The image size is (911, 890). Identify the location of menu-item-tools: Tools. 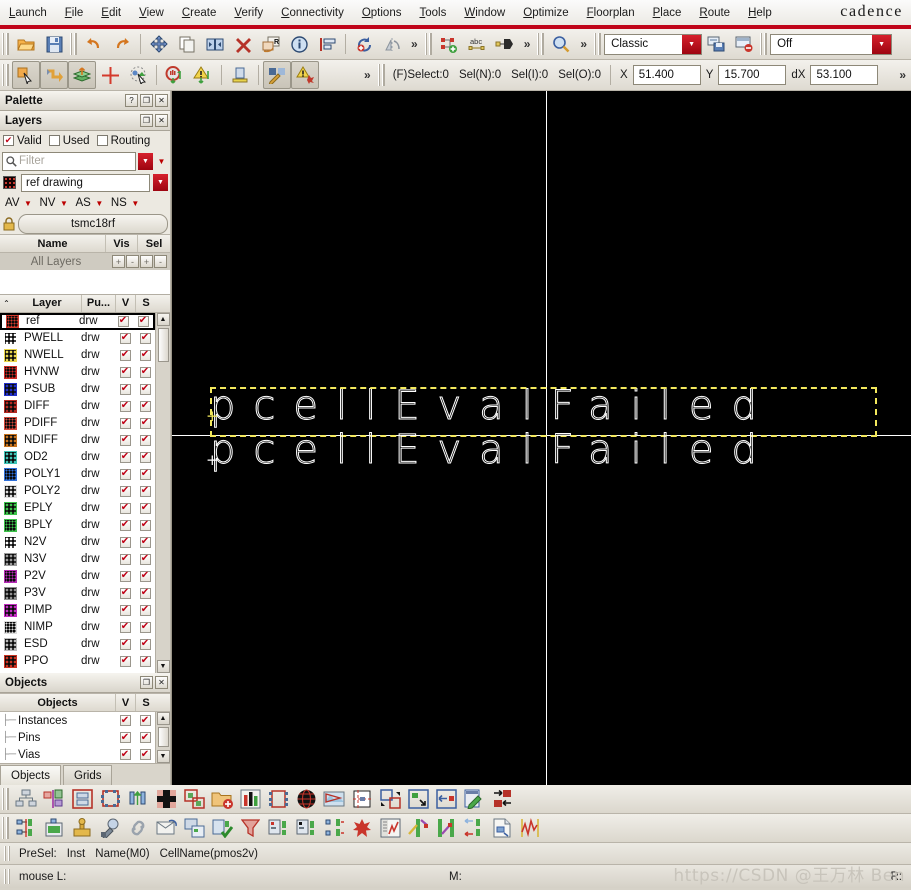
(432, 13).